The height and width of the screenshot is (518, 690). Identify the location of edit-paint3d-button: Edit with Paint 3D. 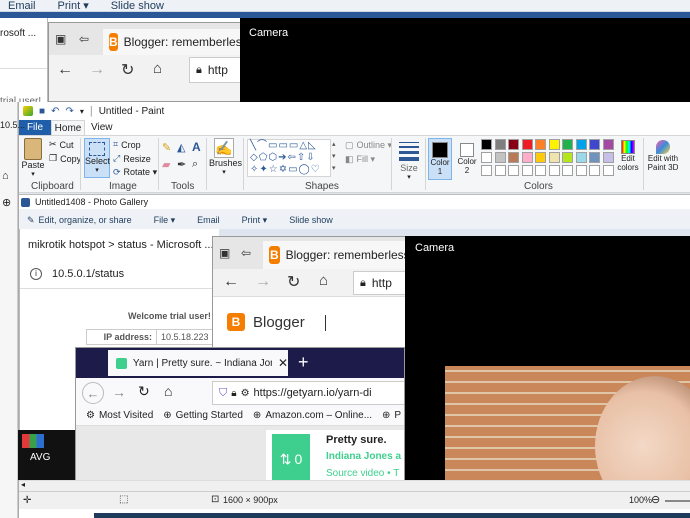
(663, 159).